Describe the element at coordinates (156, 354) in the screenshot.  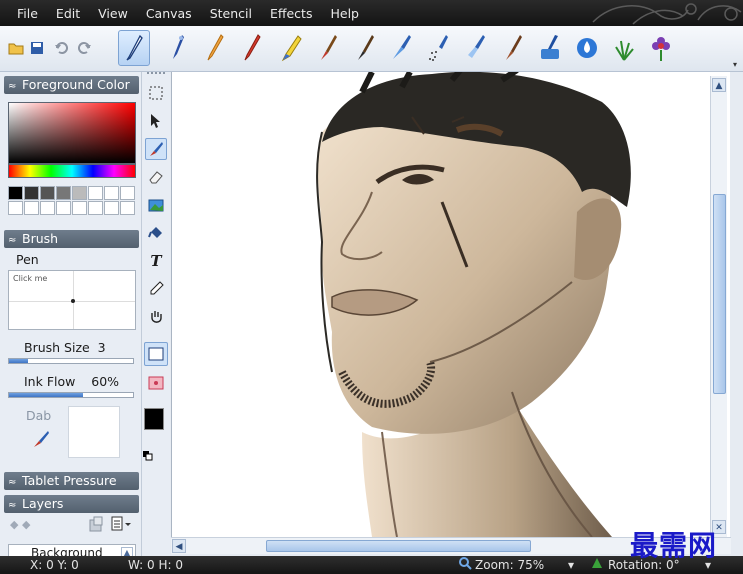
I see `rectangle-shape-icon` at that location.